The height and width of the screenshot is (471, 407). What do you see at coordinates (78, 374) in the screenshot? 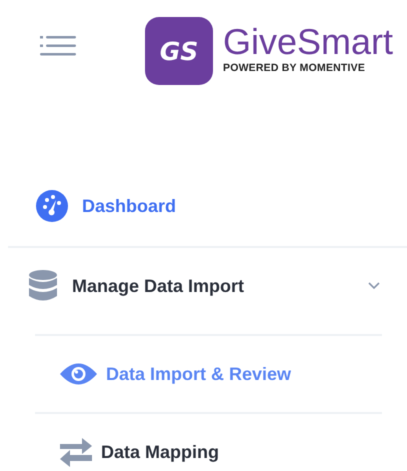
I see `eye-icon` at bounding box center [78, 374].